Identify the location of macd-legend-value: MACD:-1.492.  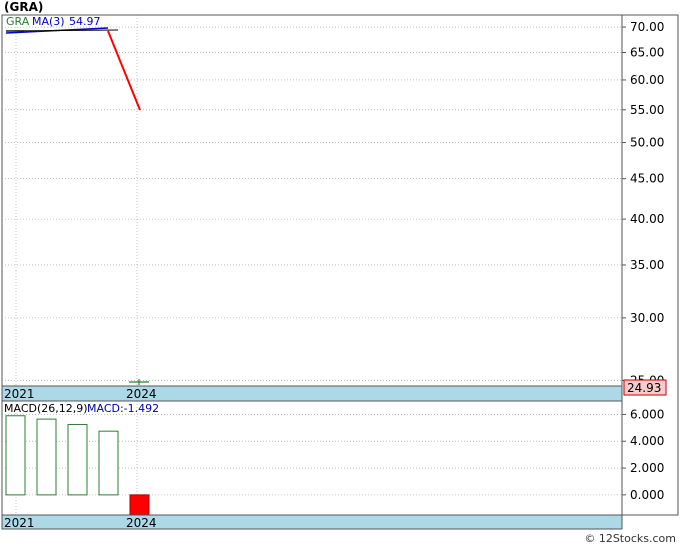
(123, 408).